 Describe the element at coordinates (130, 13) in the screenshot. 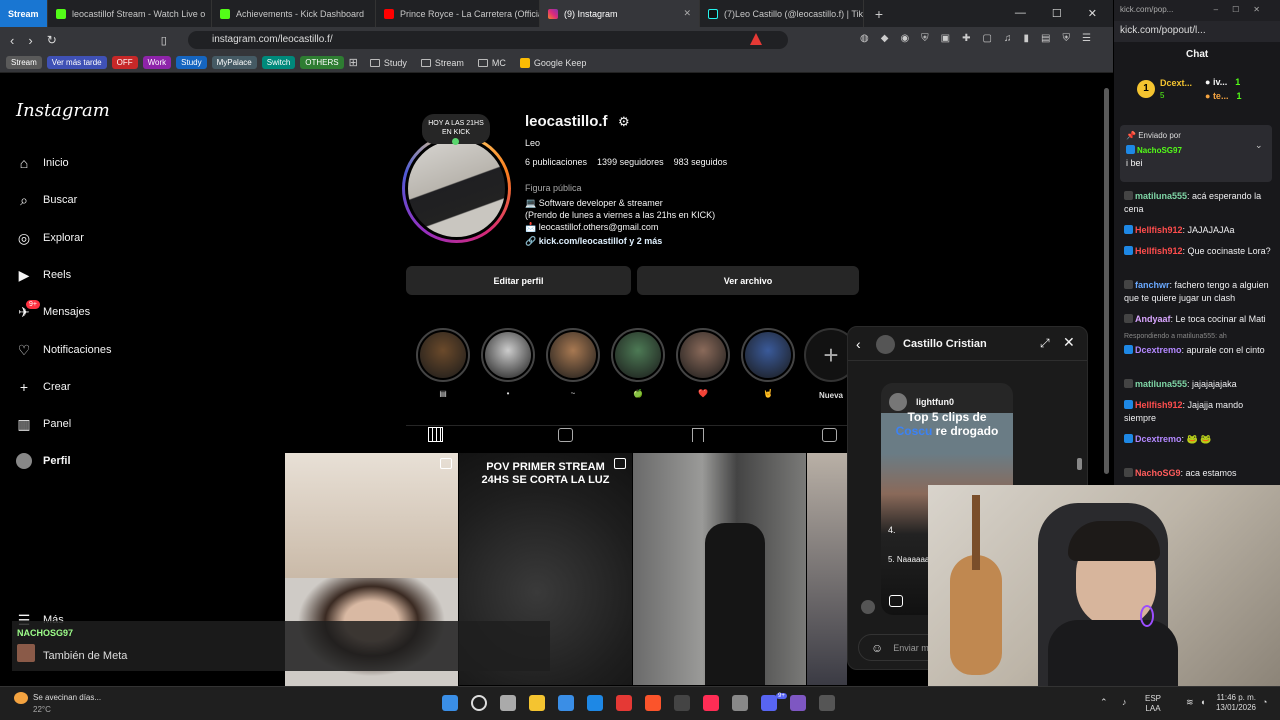

I see `tab-kick-stream: leocastillof Stream - Watch Live o` at that location.